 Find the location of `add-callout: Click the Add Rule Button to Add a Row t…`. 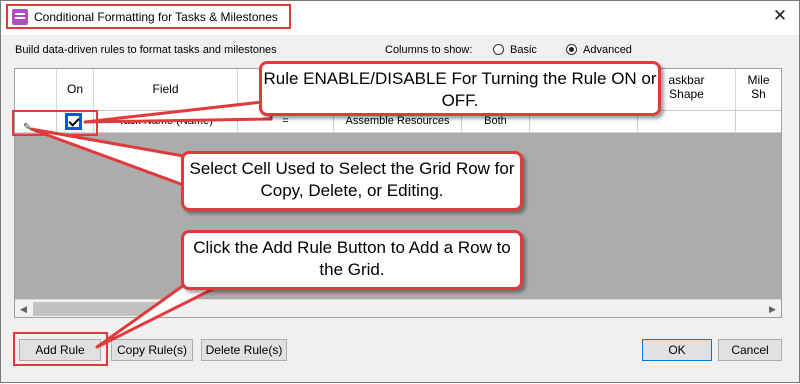

add-callout: Click the Add Rule Button to Add a Row t… is located at coordinates (352, 260).